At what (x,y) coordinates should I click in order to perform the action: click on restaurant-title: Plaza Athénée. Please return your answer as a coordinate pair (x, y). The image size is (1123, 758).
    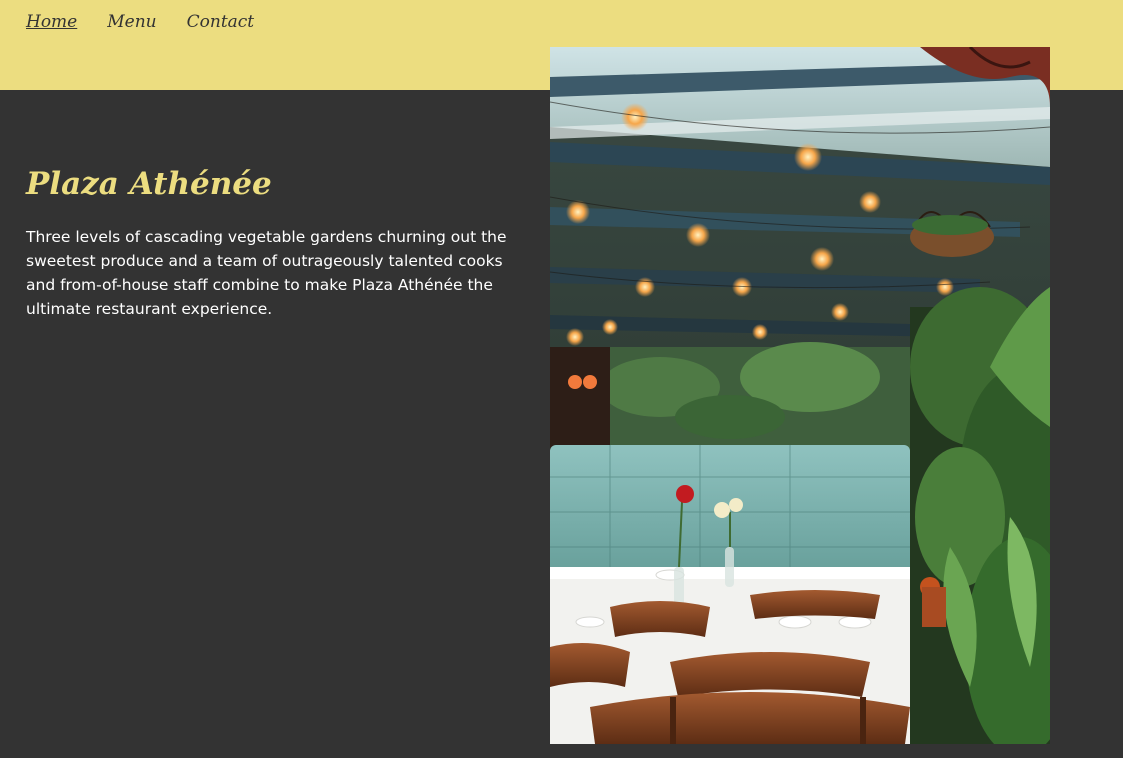
    Looking at the image, I should click on (149, 184).